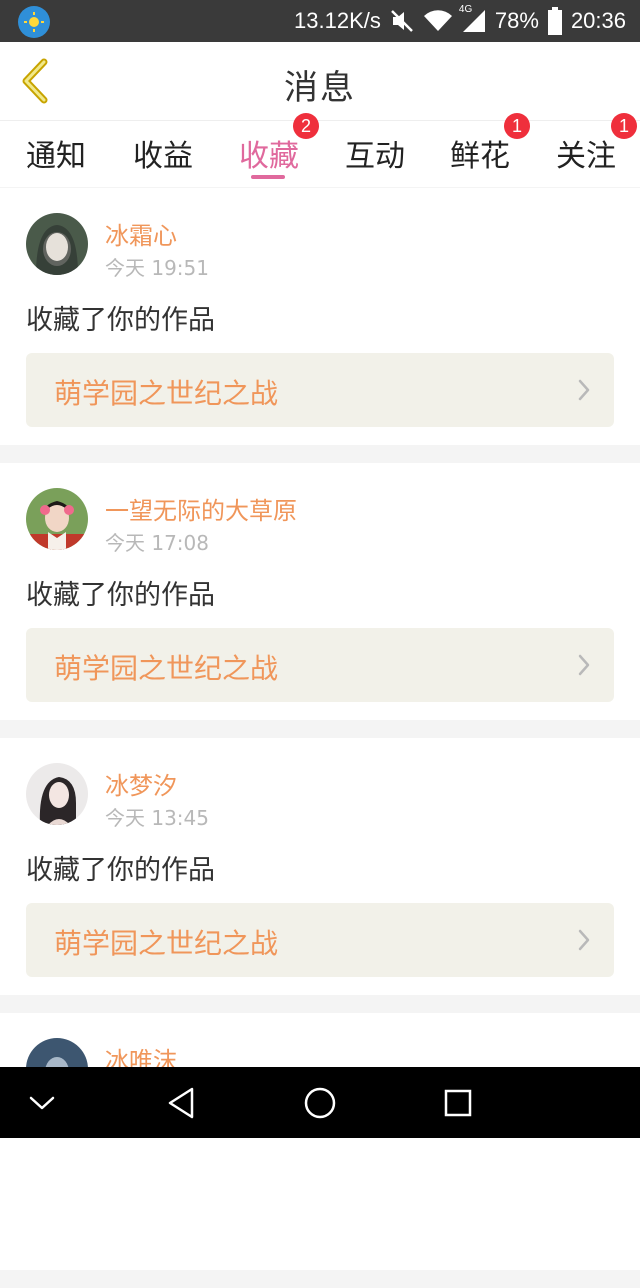  What do you see at coordinates (157, 268) in the screenshot?
I see `timestamp: 今天 19:51` at bounding box center [157, 268].